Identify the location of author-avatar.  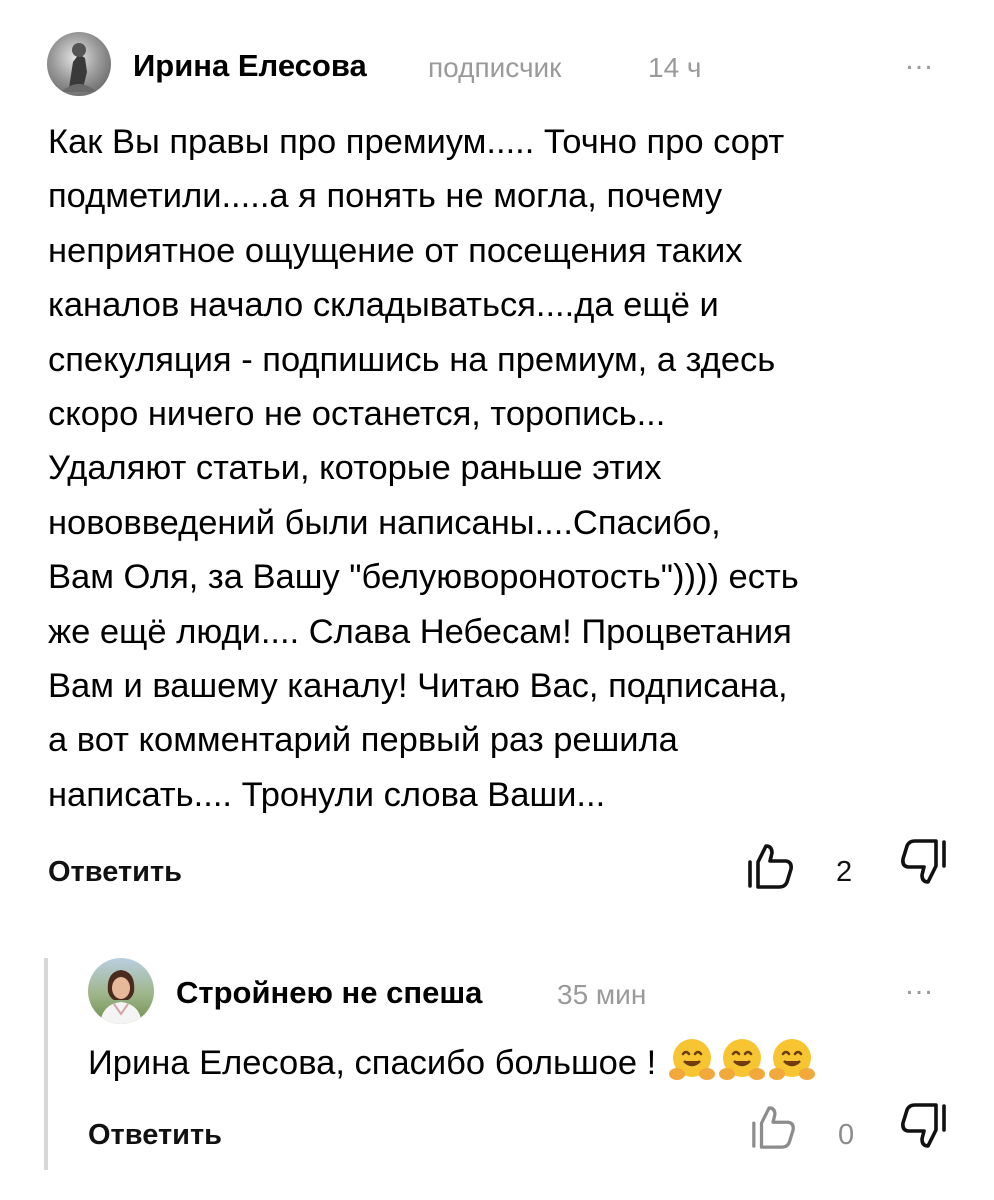
(79, 64).